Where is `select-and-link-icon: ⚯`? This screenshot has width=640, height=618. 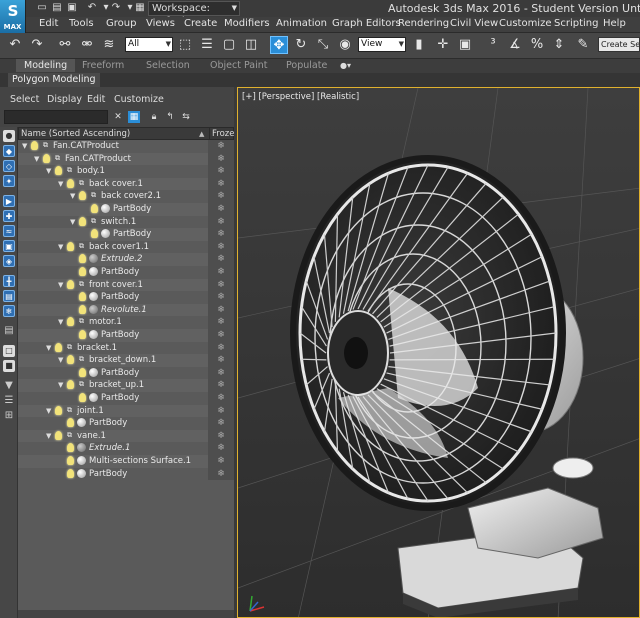 select-and-link-icon: ⚯ is located at coordinates (65, 45).